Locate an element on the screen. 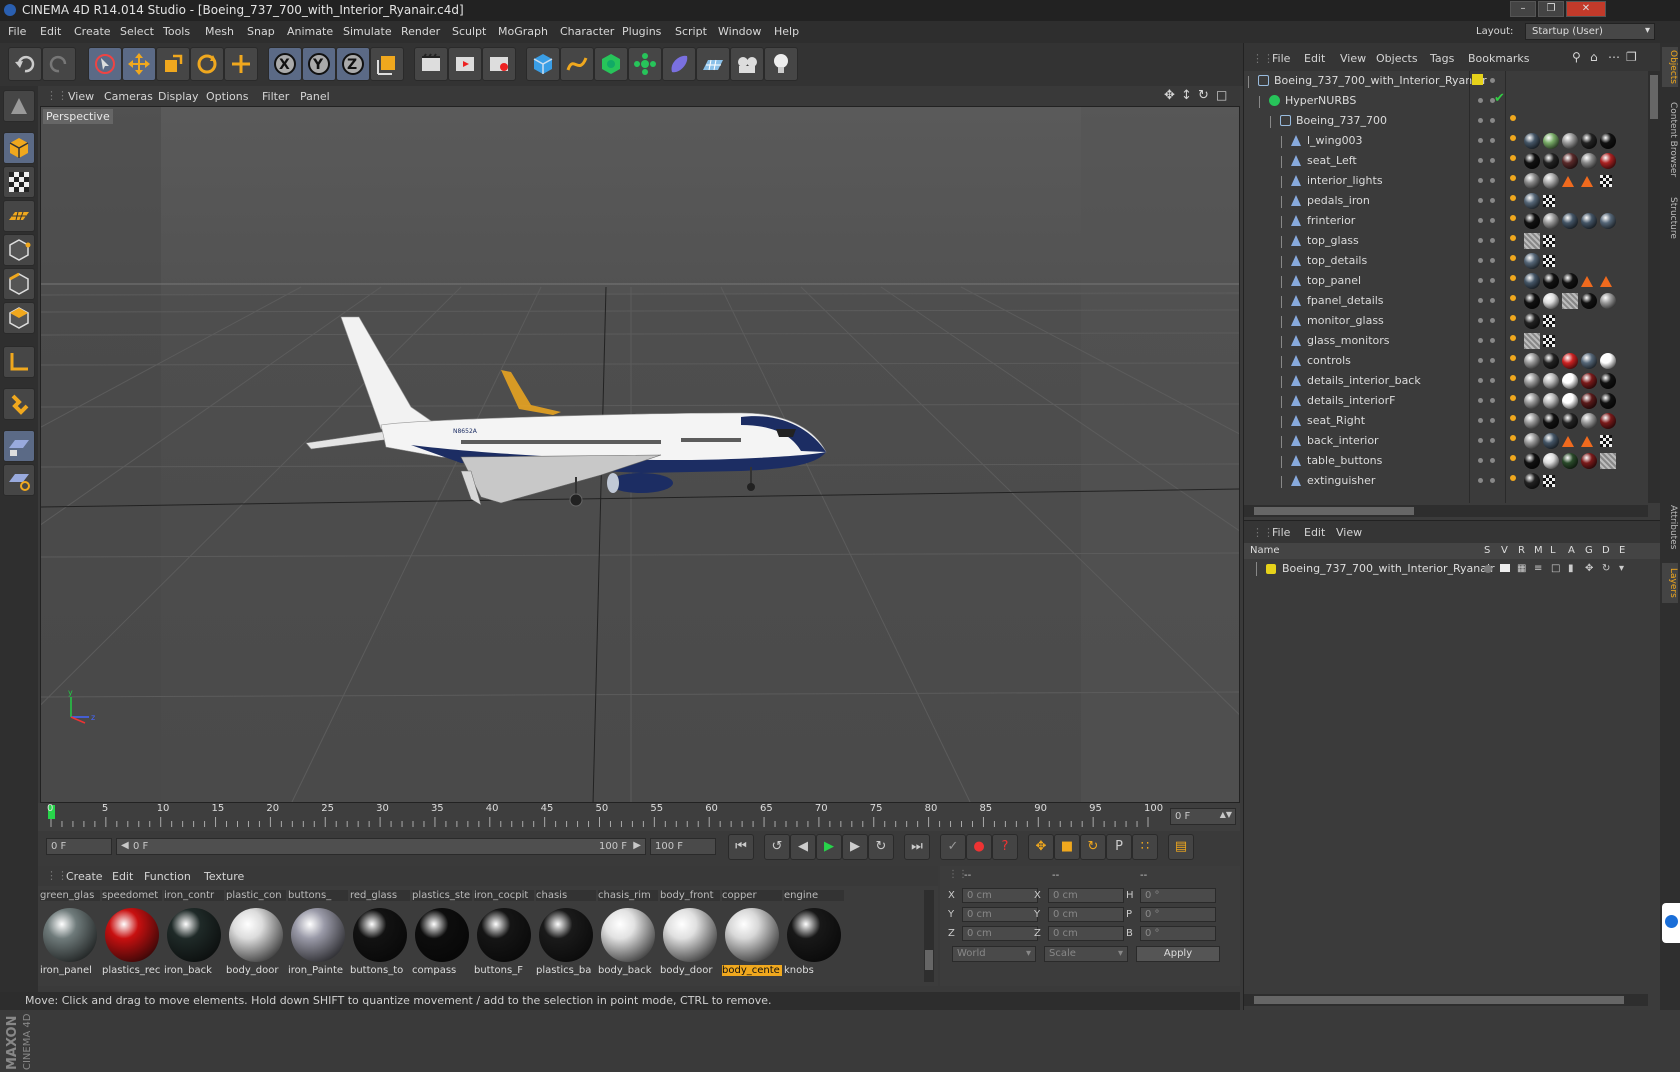 The width and height of the screenshot is (1680, 1072). close-button: ✕ is located at coordinates (1586, 9).